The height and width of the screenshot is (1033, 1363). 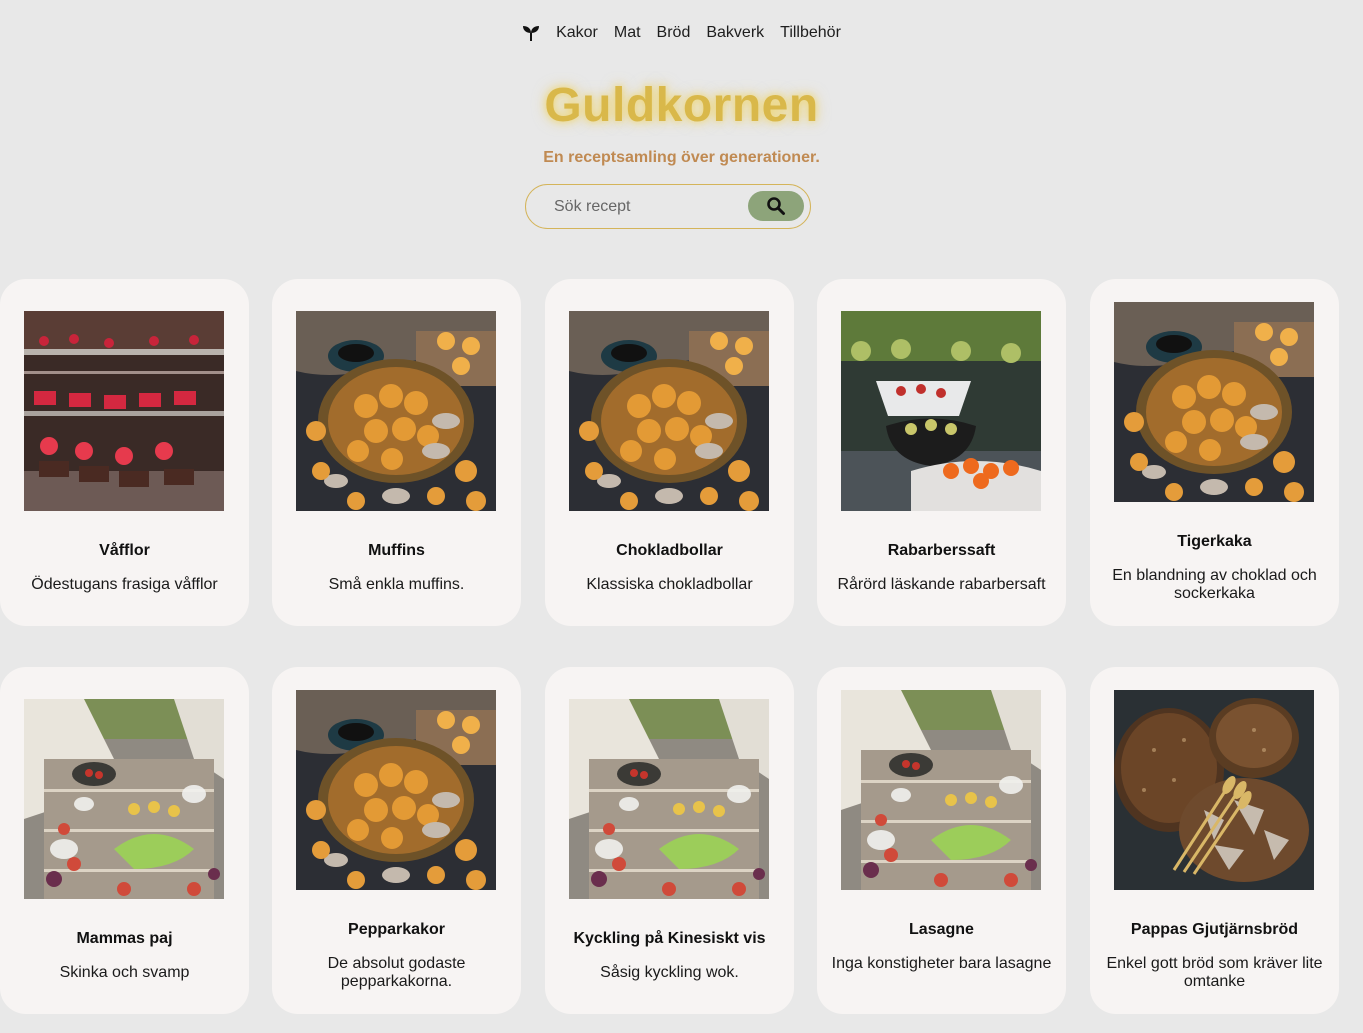 I want to click on nav-item-tillbehor: Tillbehör, so click(x=810, y=33).